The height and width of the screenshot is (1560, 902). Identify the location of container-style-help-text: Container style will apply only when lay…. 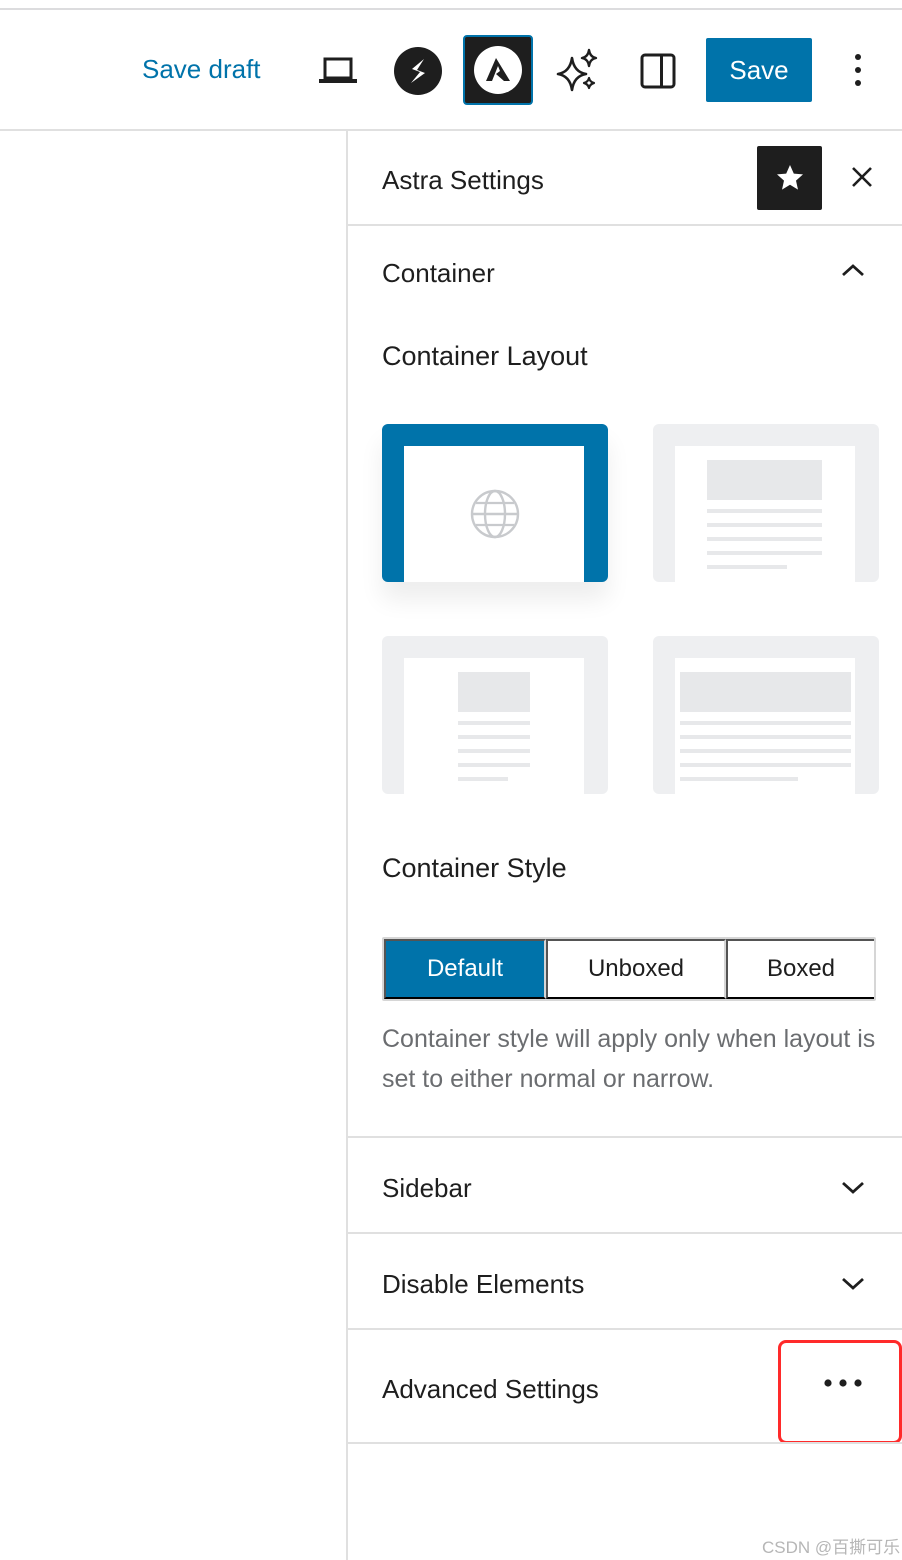
(629, 1059).